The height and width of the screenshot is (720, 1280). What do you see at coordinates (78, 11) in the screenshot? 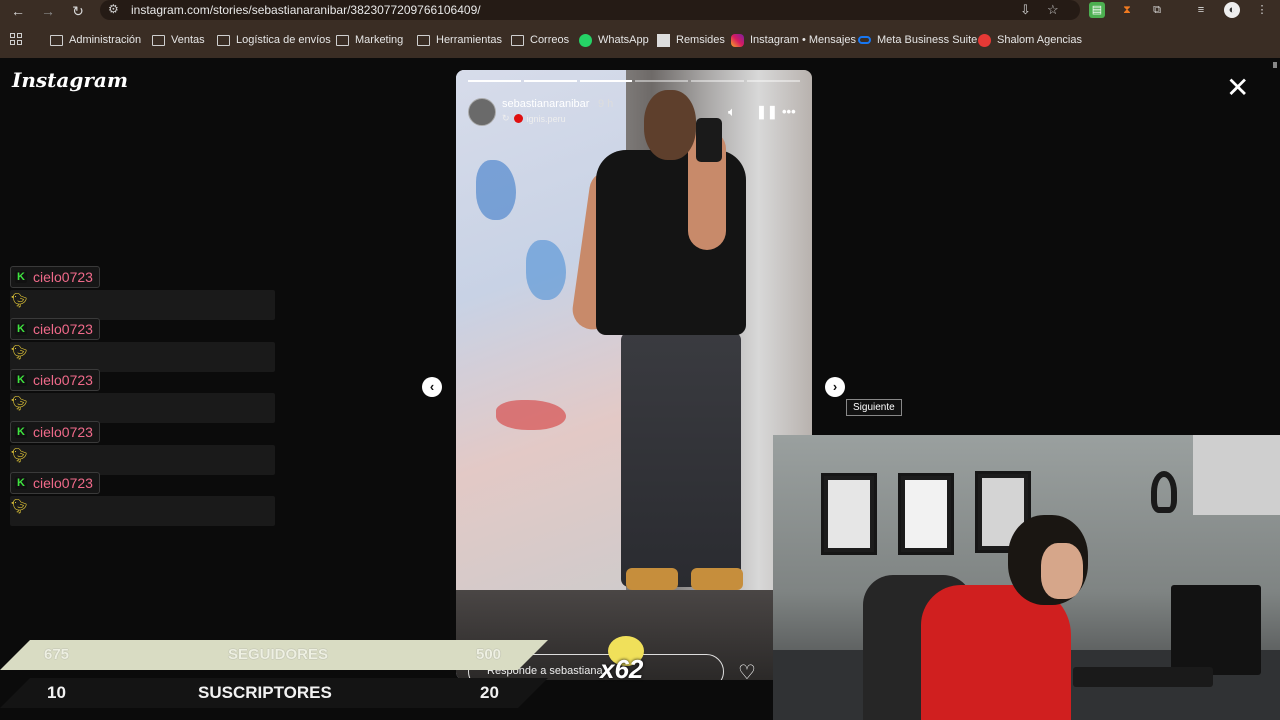
I see `reload-icon: ↻` at bounding box center [78, 11].